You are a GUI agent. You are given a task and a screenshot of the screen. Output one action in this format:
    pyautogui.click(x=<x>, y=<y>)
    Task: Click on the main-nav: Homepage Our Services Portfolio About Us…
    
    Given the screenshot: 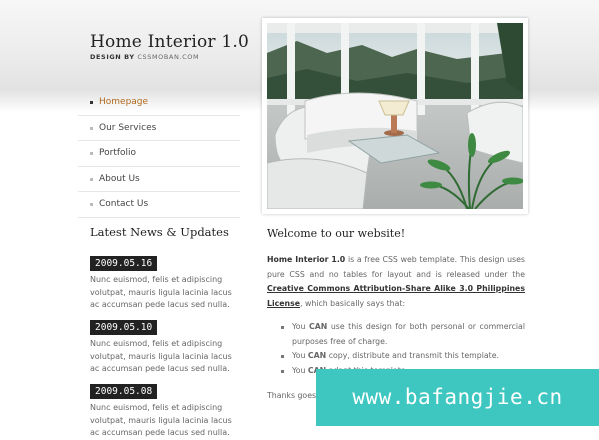 What is the action you would take?
    pyautogui.click(x=159, y=154)
    